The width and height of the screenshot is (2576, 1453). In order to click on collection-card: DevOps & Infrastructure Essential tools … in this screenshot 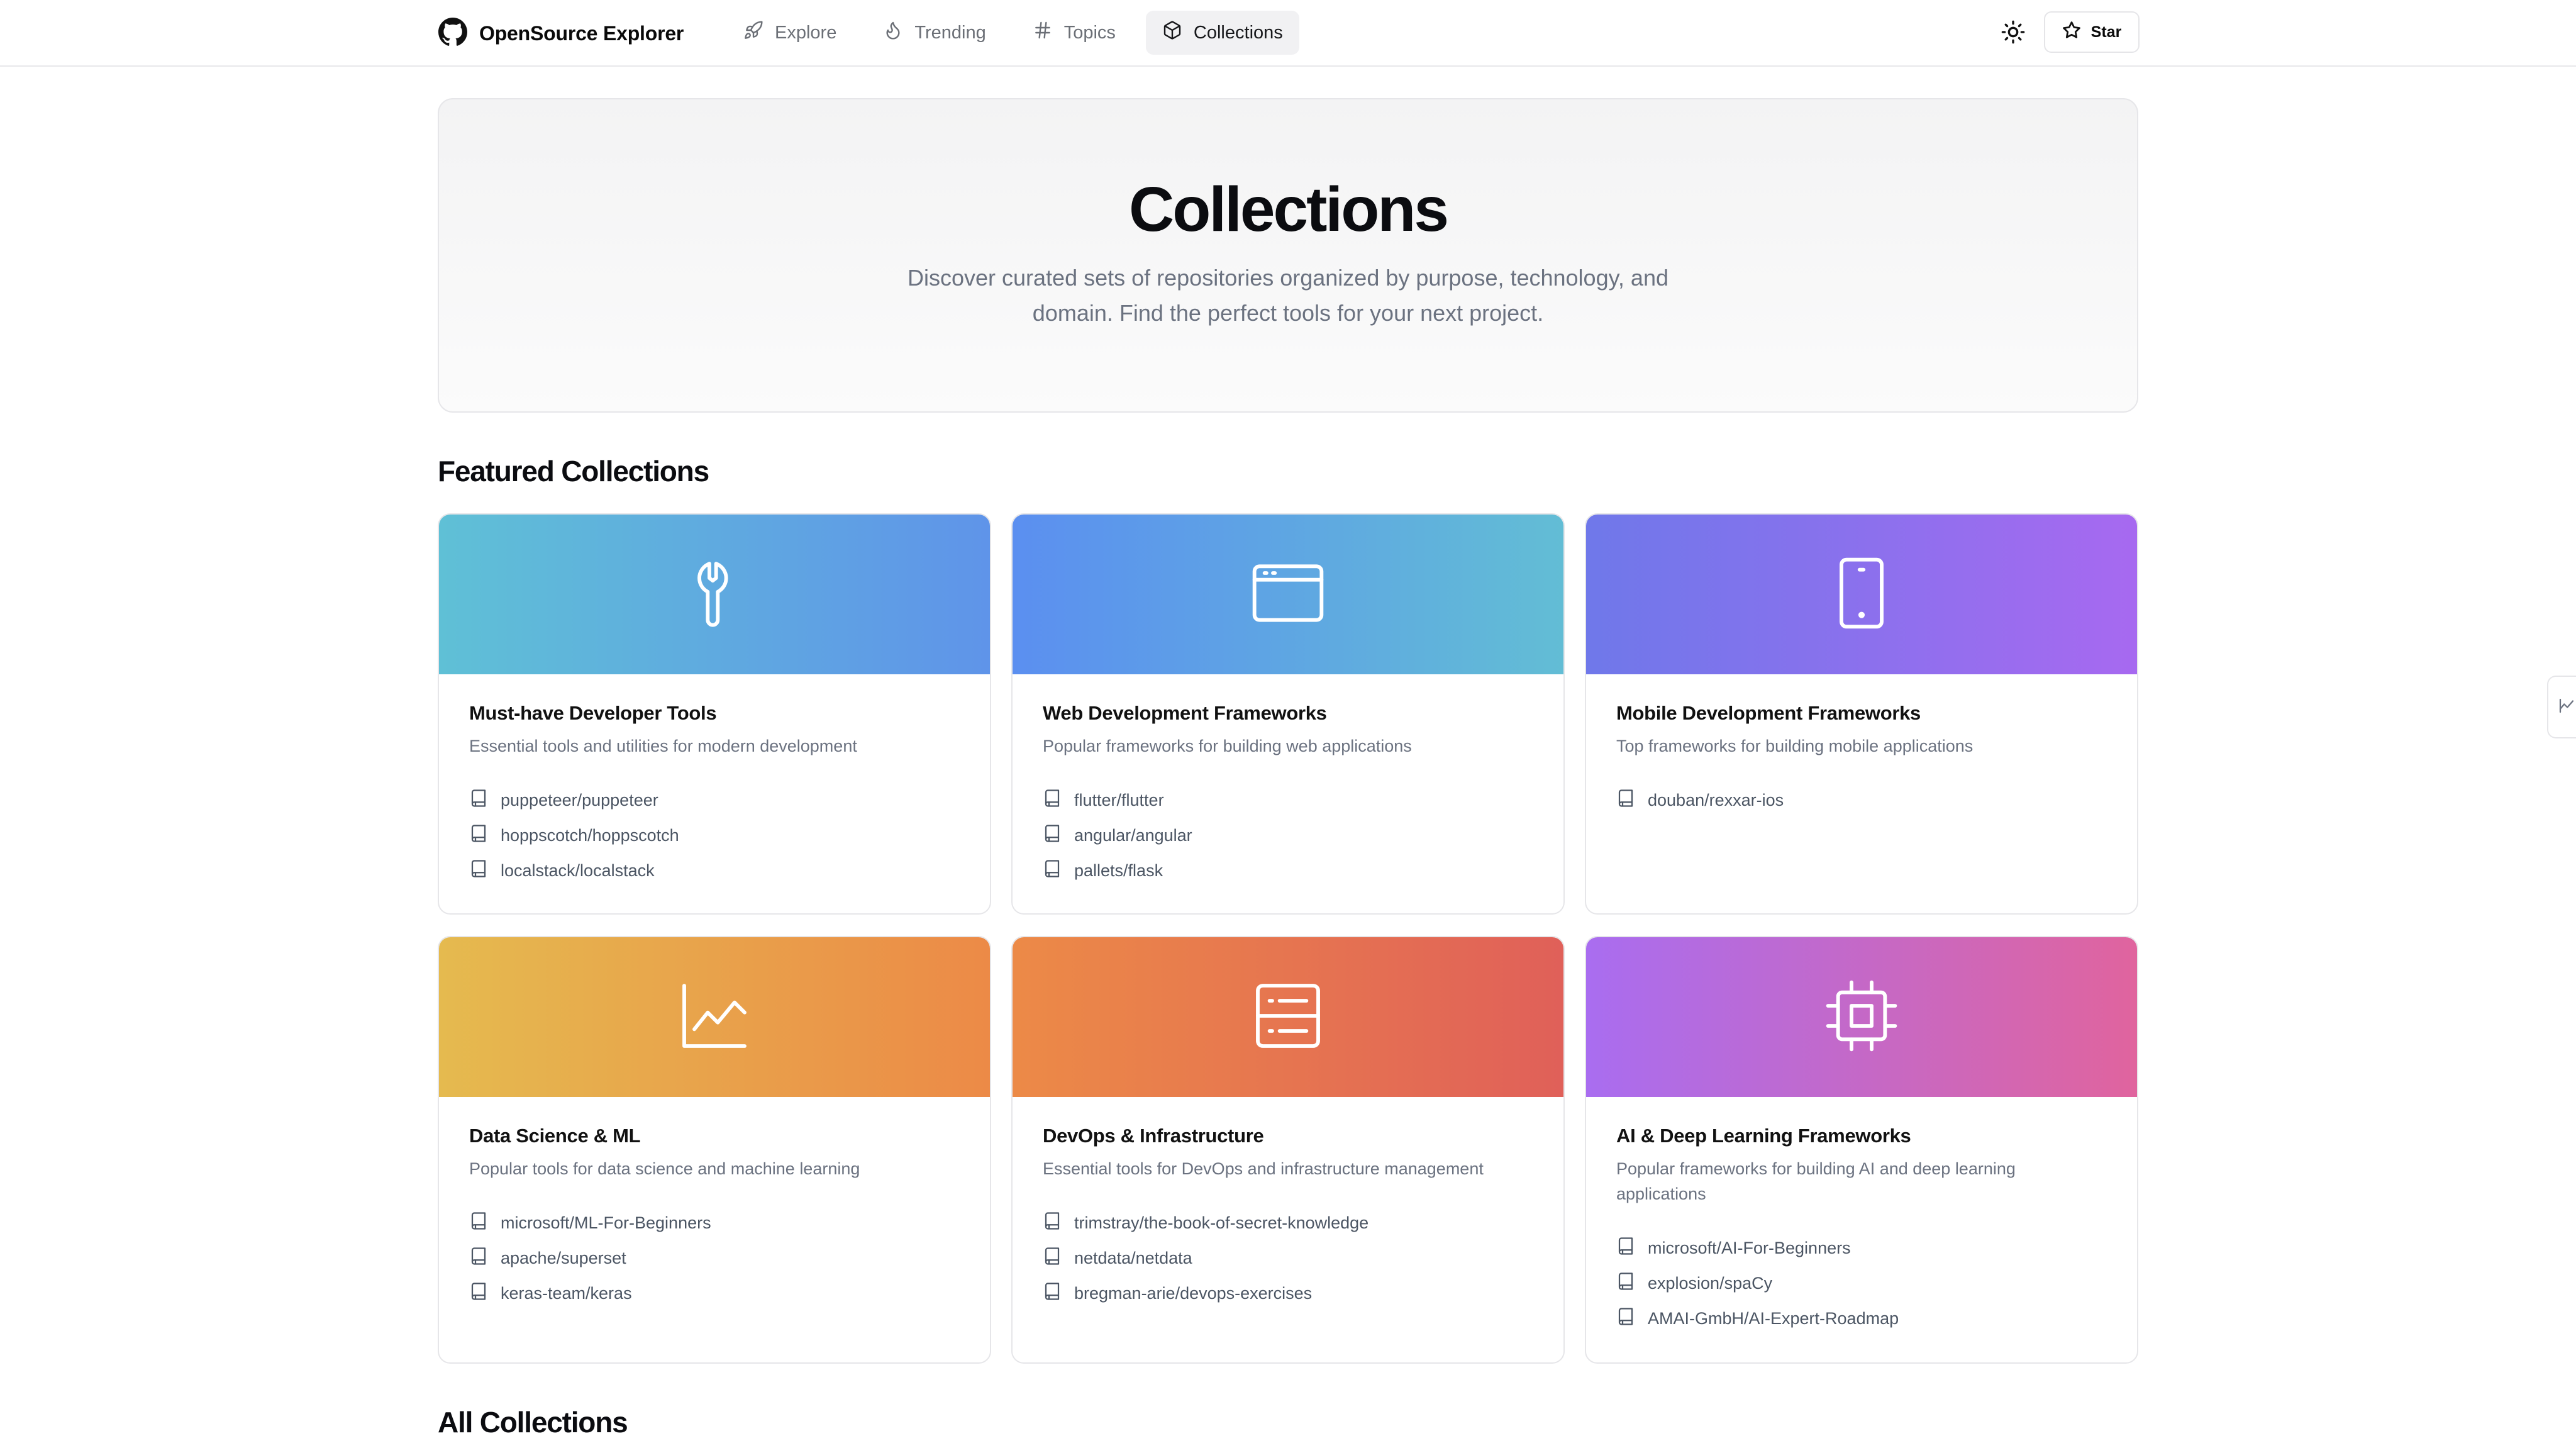, I will do `click(1288, 1150)`.